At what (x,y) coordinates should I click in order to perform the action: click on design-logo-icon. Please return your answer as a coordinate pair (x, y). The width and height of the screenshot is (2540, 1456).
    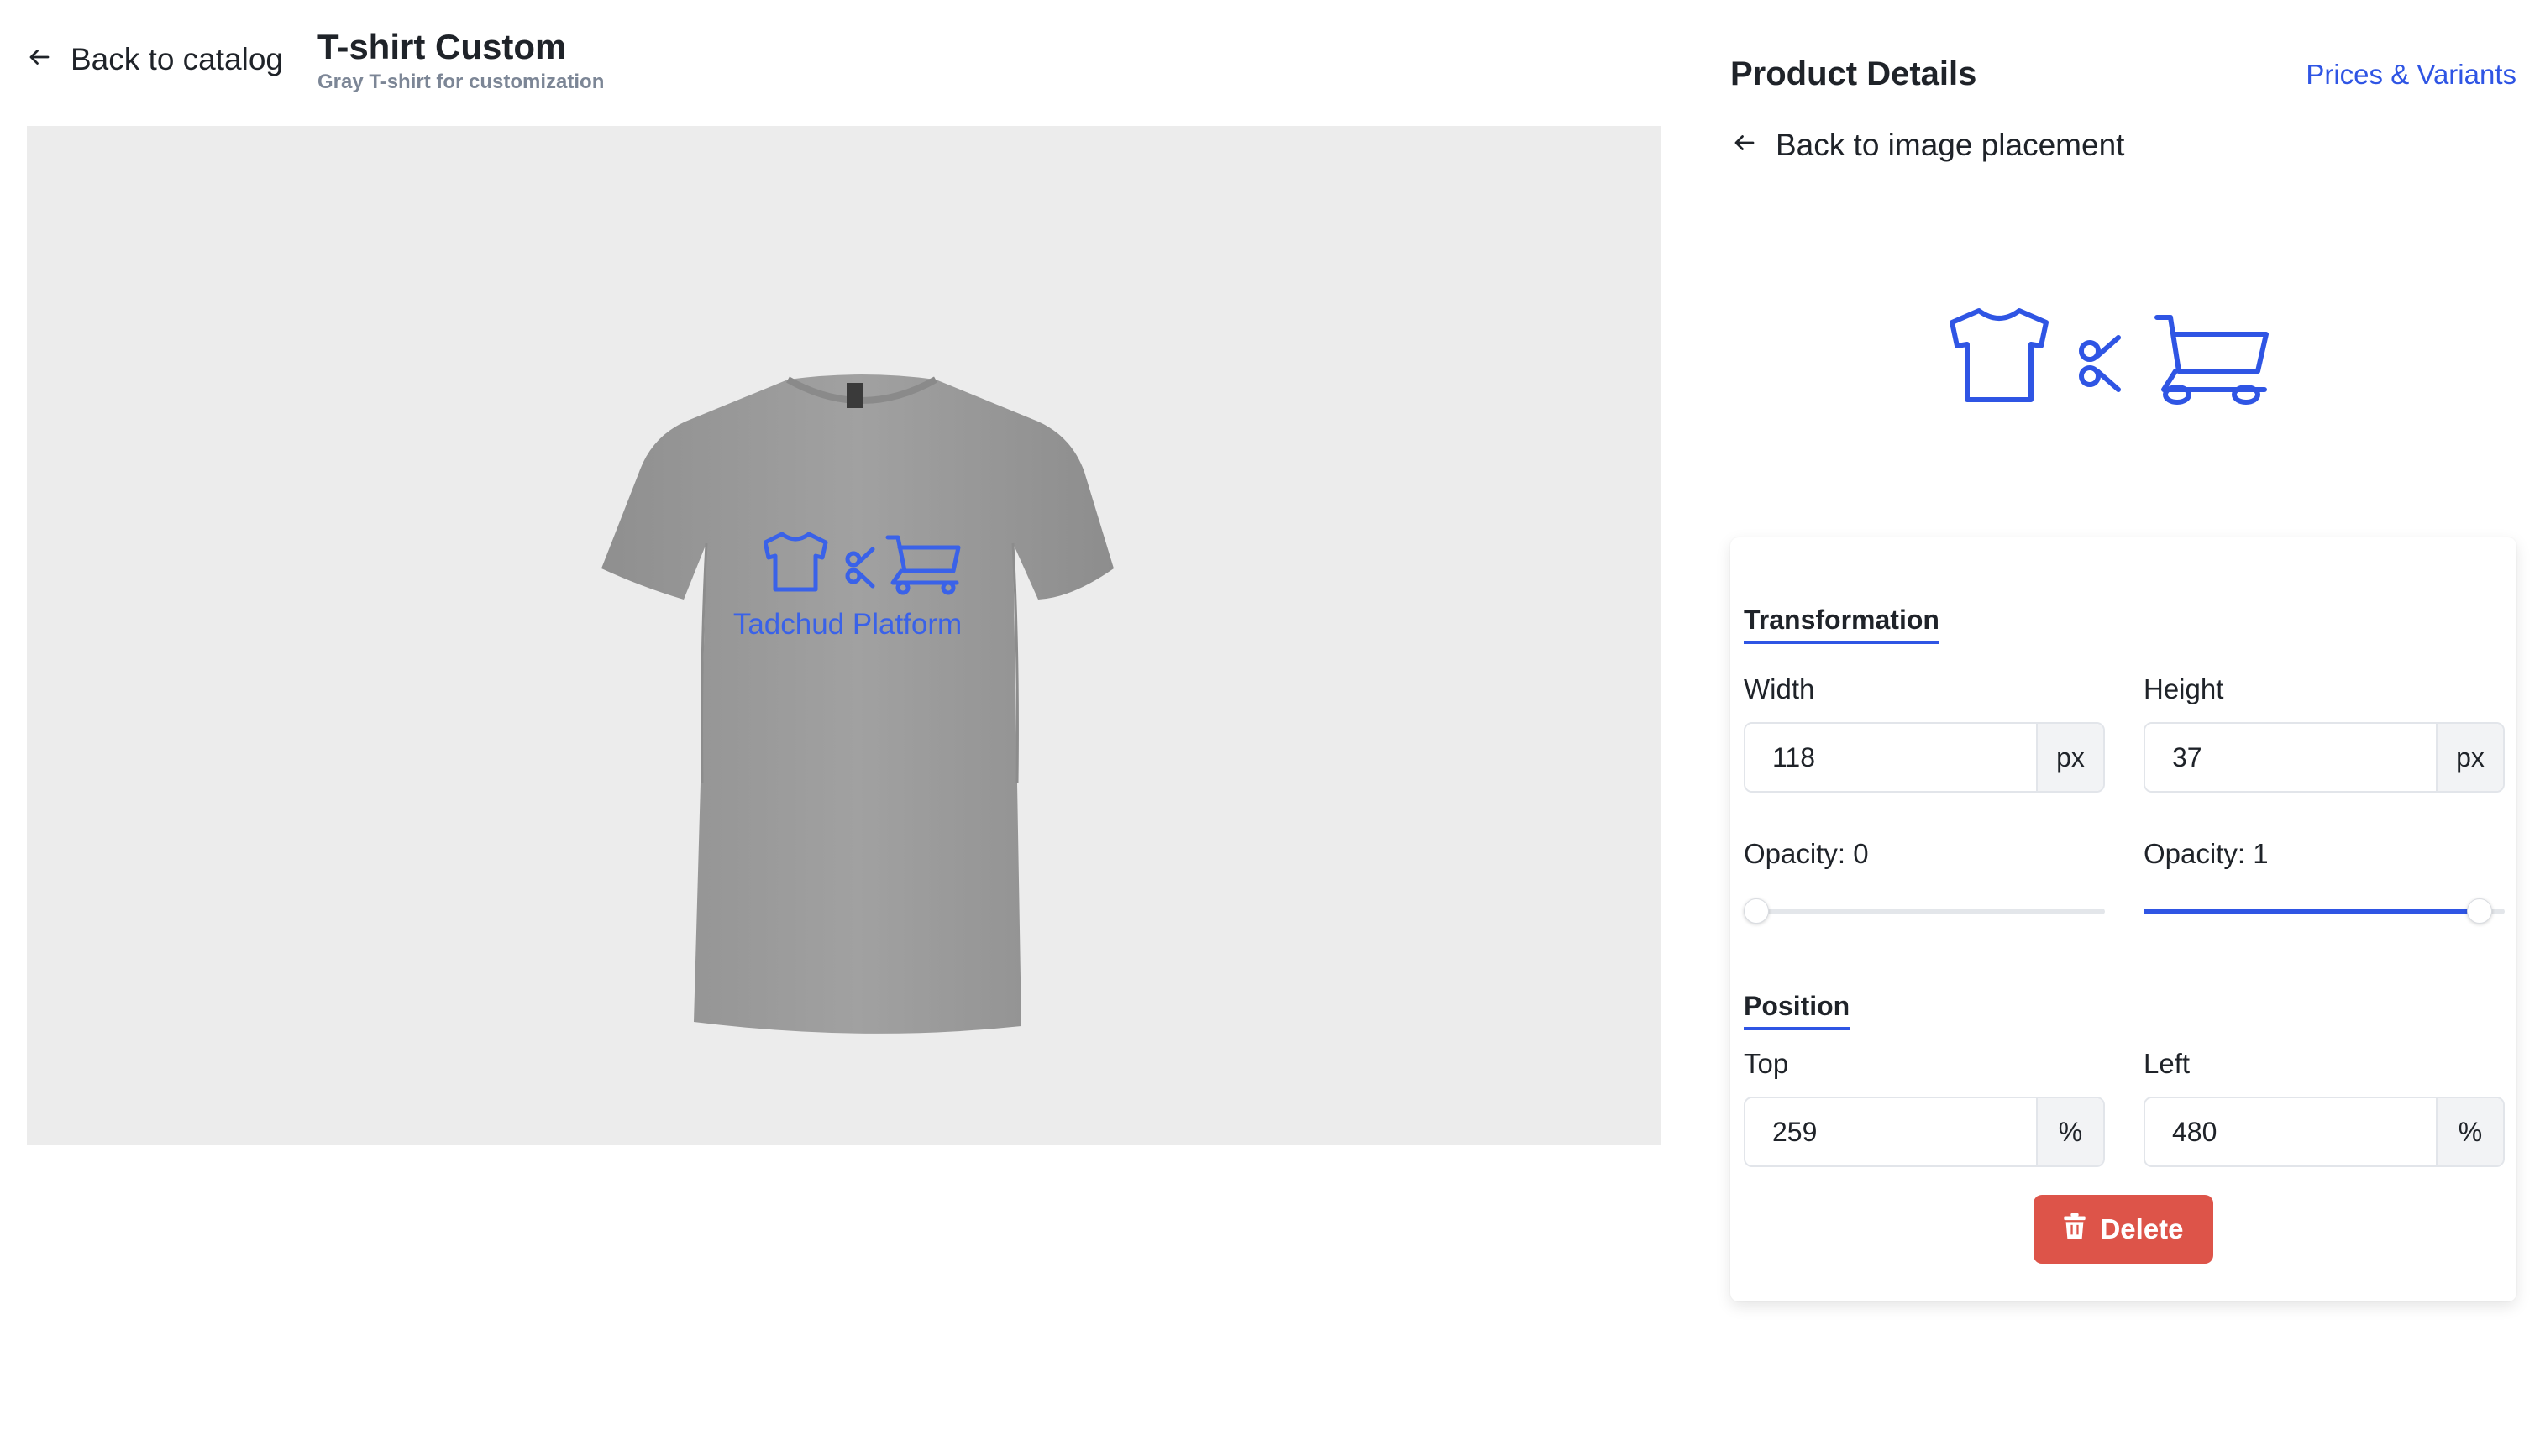
    Looking at the image, I should click on (863, 563).